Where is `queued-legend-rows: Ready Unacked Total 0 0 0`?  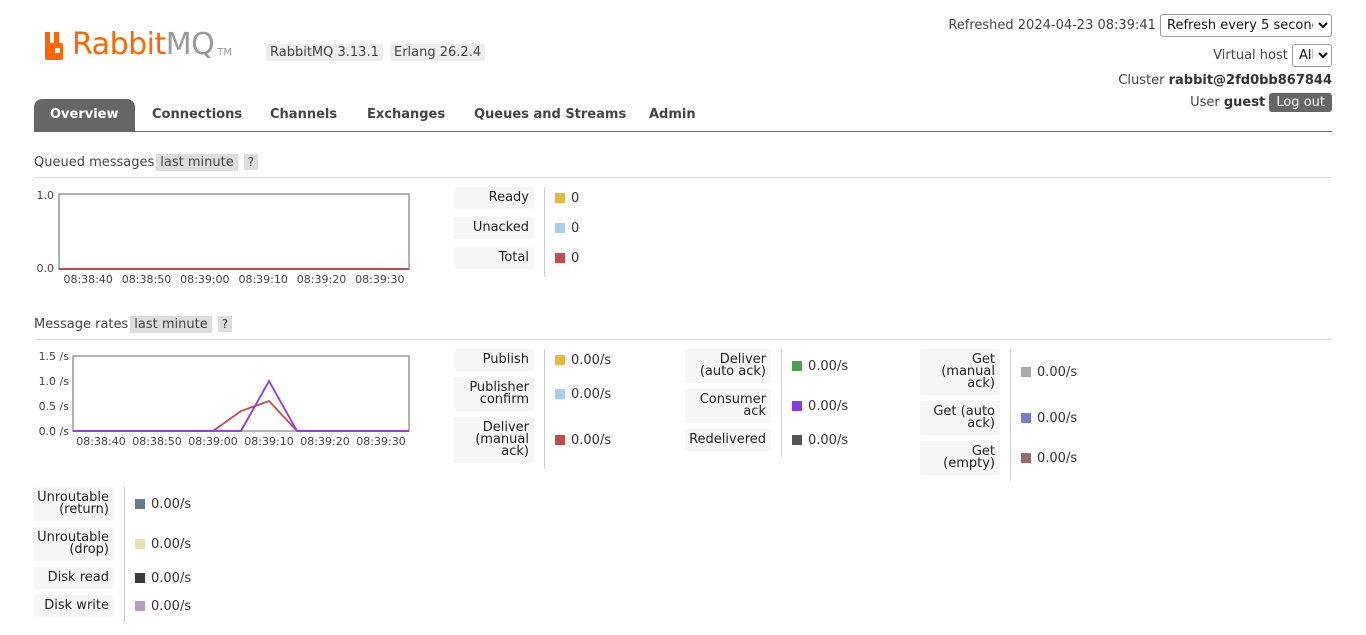
queued-legend-rows: Ready Unacked Total 0 0 0 is located at coordinates (516, 232).